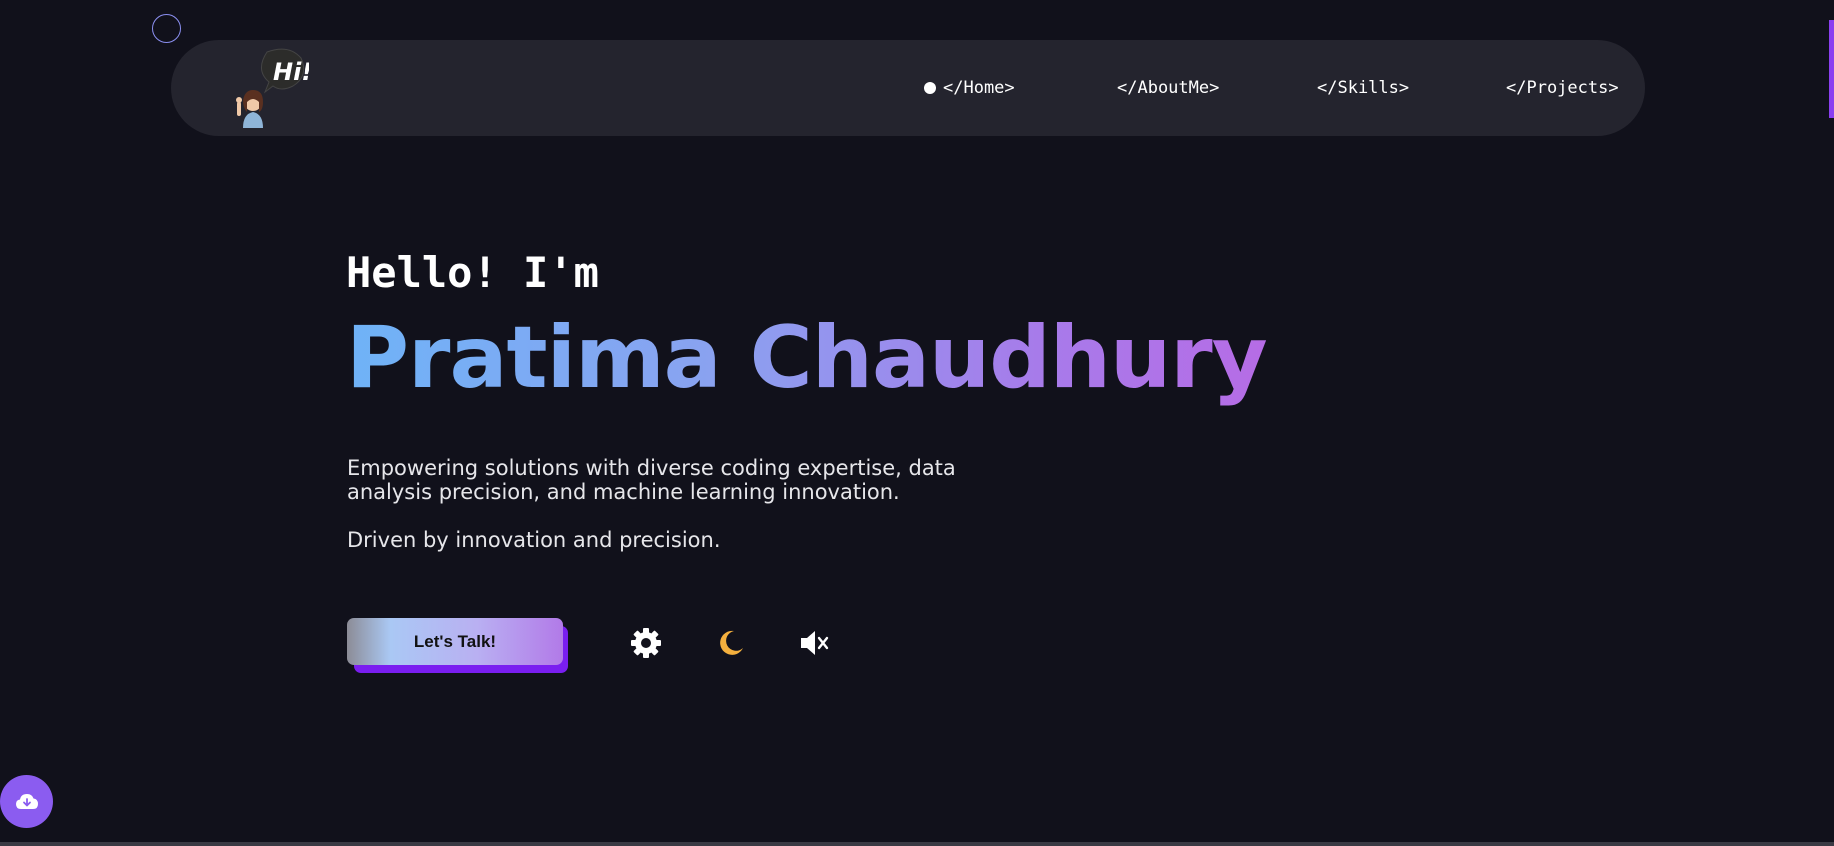 This screenshot has height=846, width=1834. What do you see at coordinates (166, 28) in the screenshot?
I see `cursor-ring` at bounding box center [166, 28].